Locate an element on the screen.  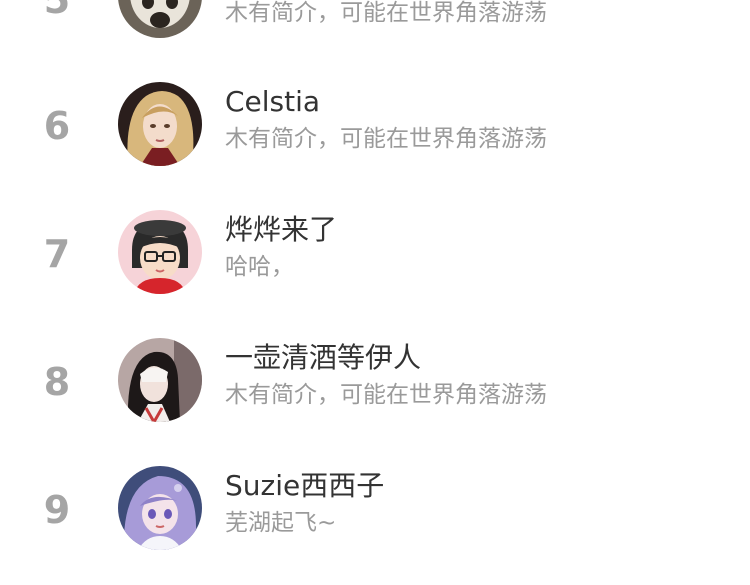
user-name: Suzie西西子 is located at coordinates (304, 486).